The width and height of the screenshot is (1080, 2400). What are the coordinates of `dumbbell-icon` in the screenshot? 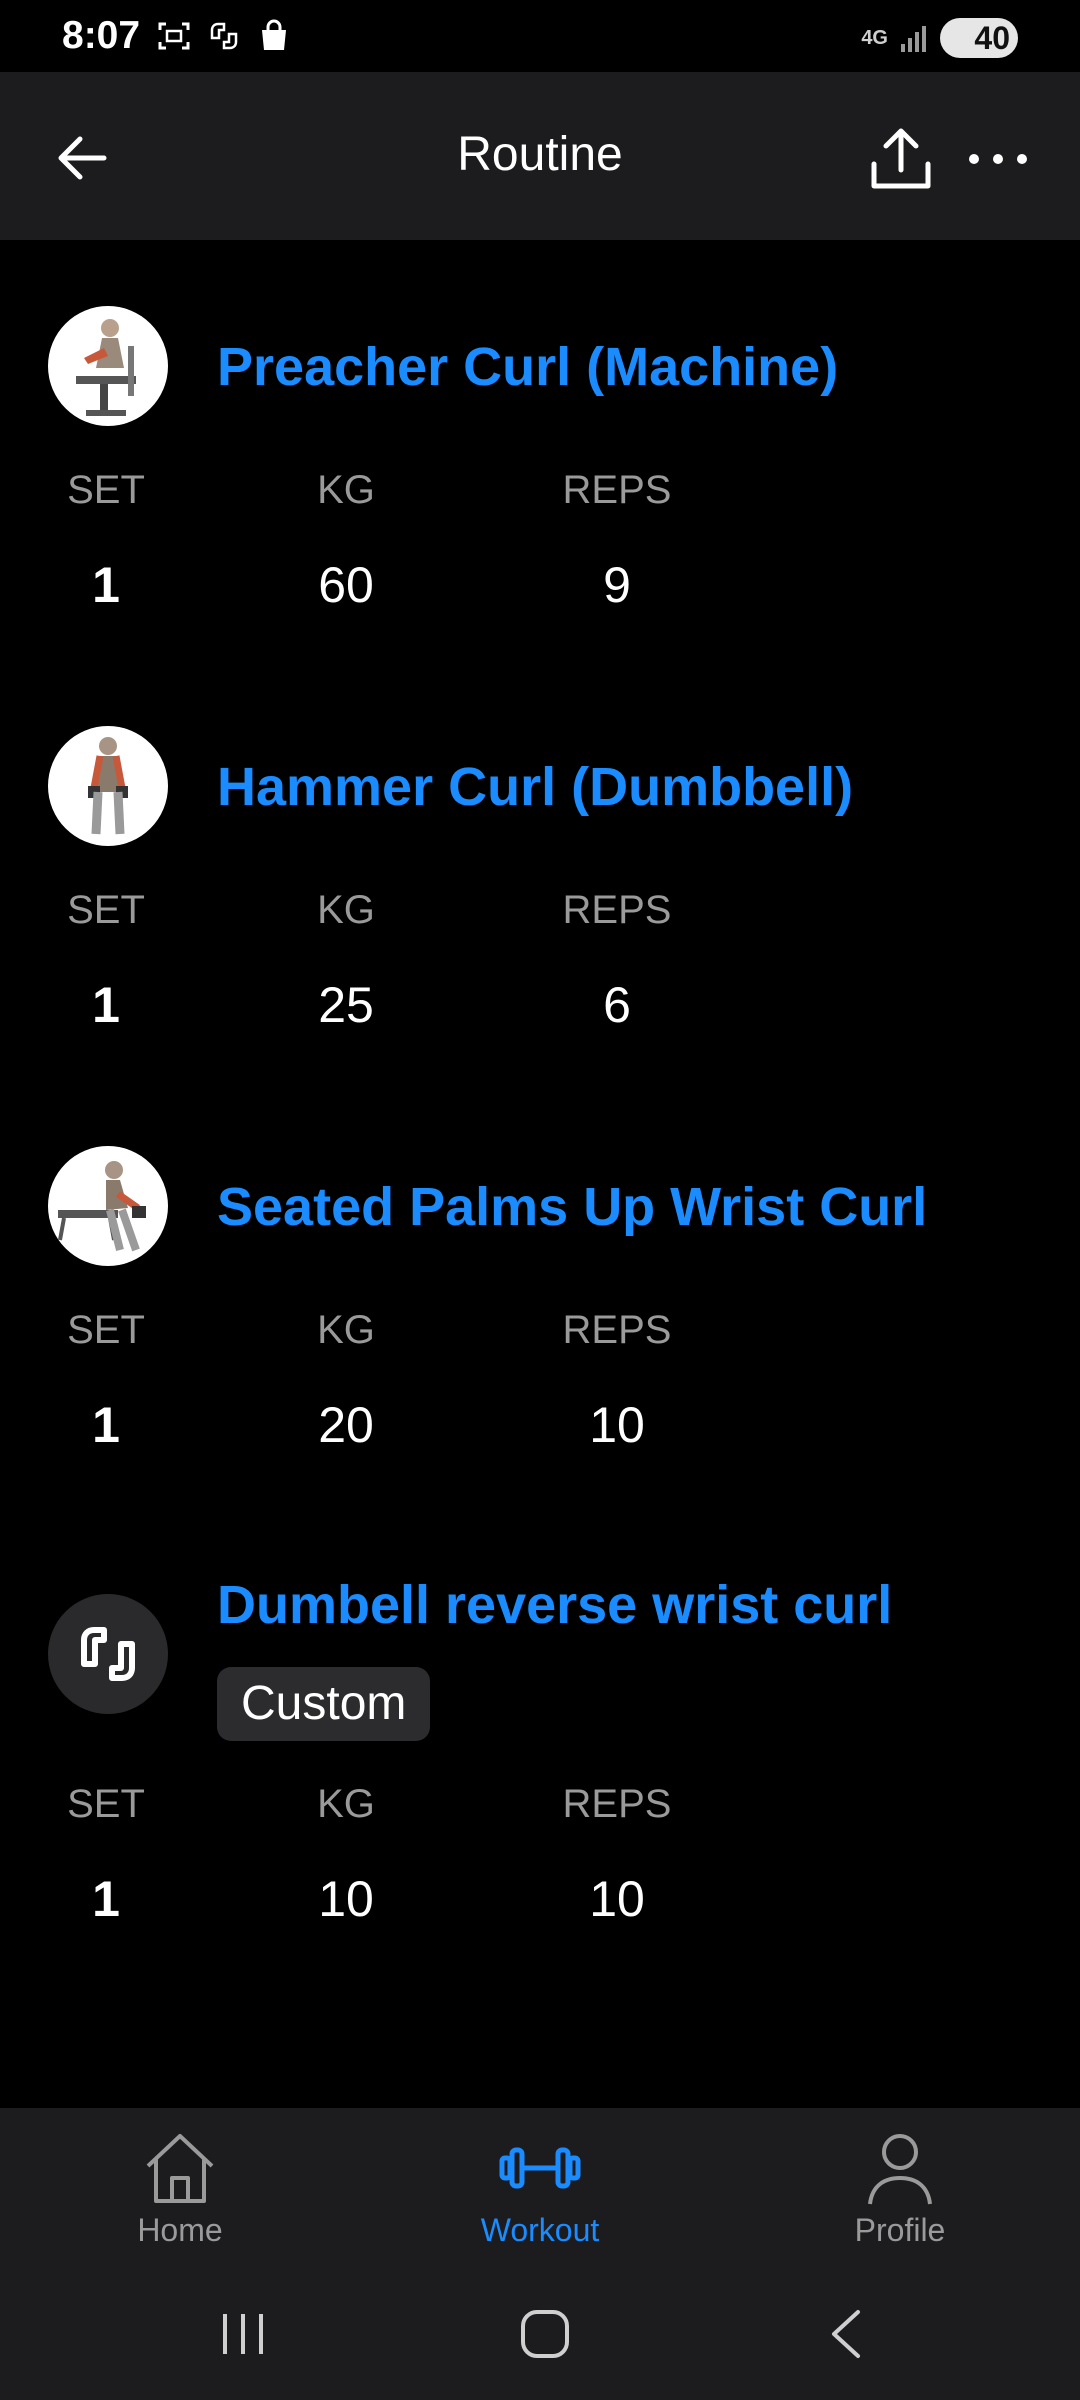 It's located at (540, 2168).